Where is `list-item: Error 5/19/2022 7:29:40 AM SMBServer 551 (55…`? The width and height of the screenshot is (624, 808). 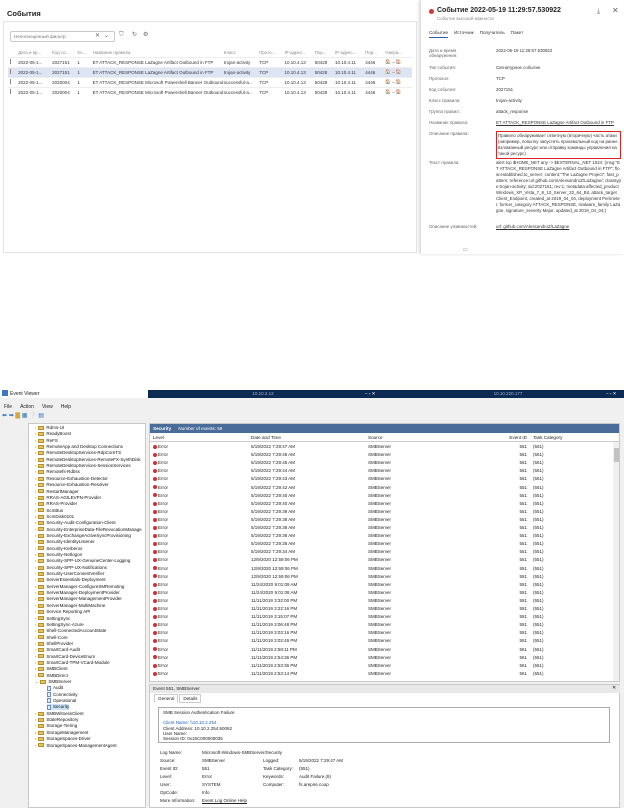 list-item: Error 5/19/2022 7:29:40 AM SMBServer 551 (55… is located at coordinates (381, 496).